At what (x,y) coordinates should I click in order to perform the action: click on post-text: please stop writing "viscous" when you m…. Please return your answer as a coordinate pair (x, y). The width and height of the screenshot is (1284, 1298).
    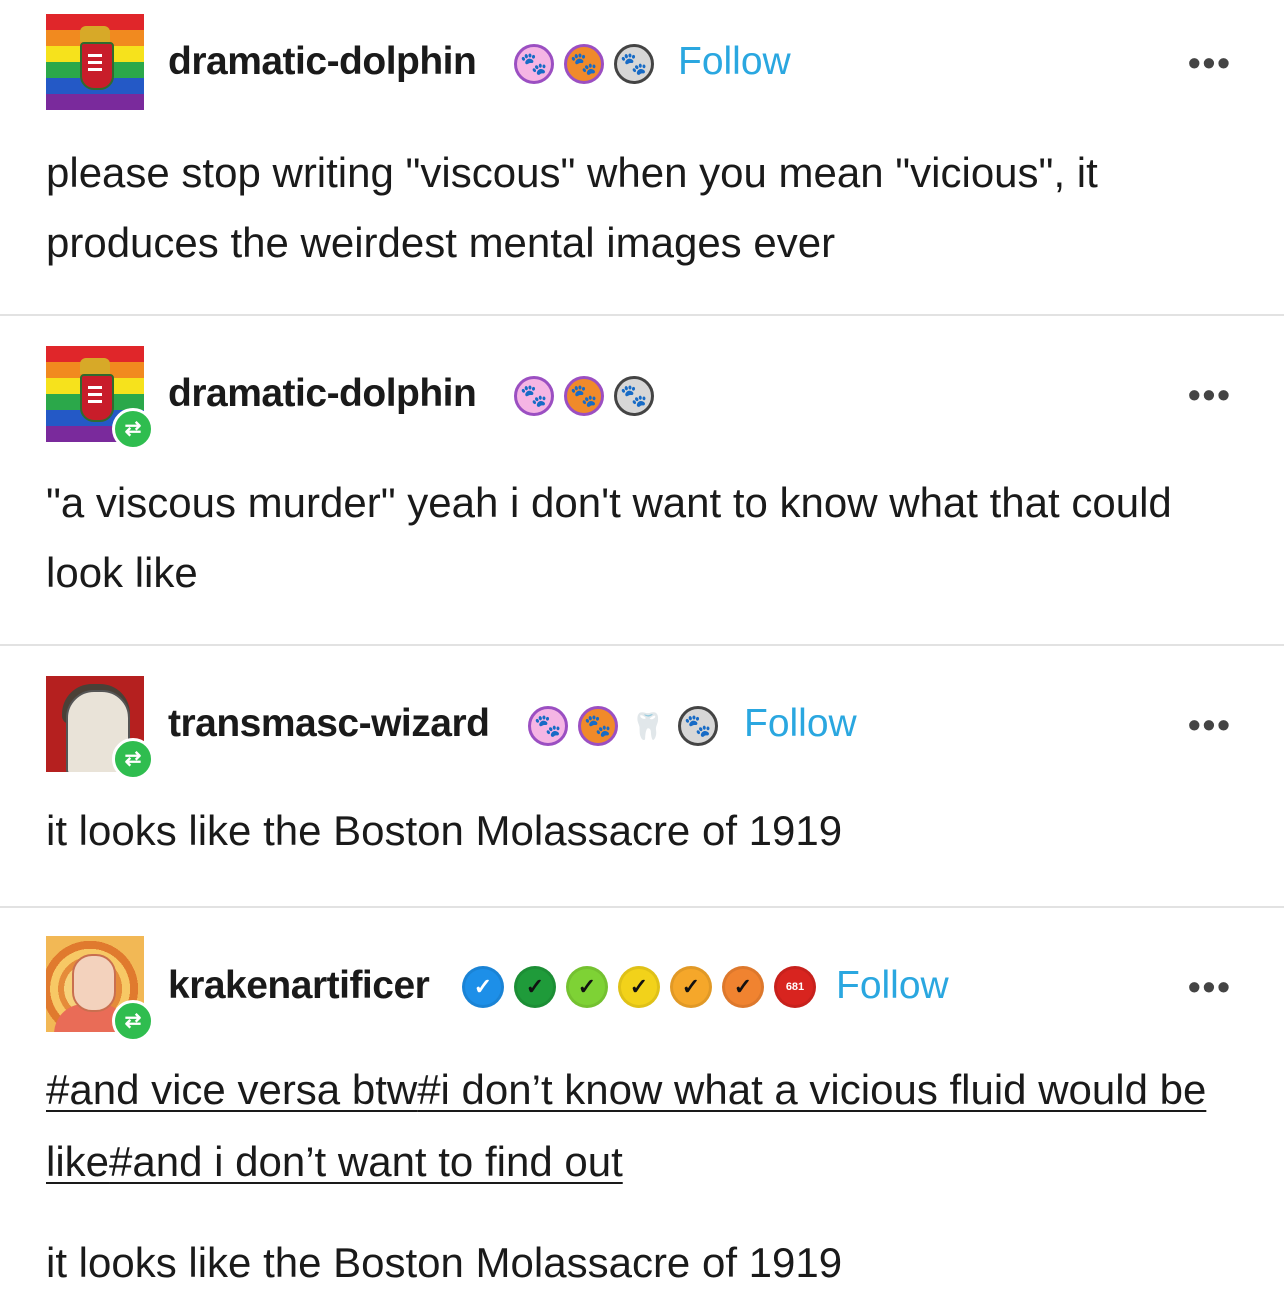
    Looking at the image, I should click on (572, 207).